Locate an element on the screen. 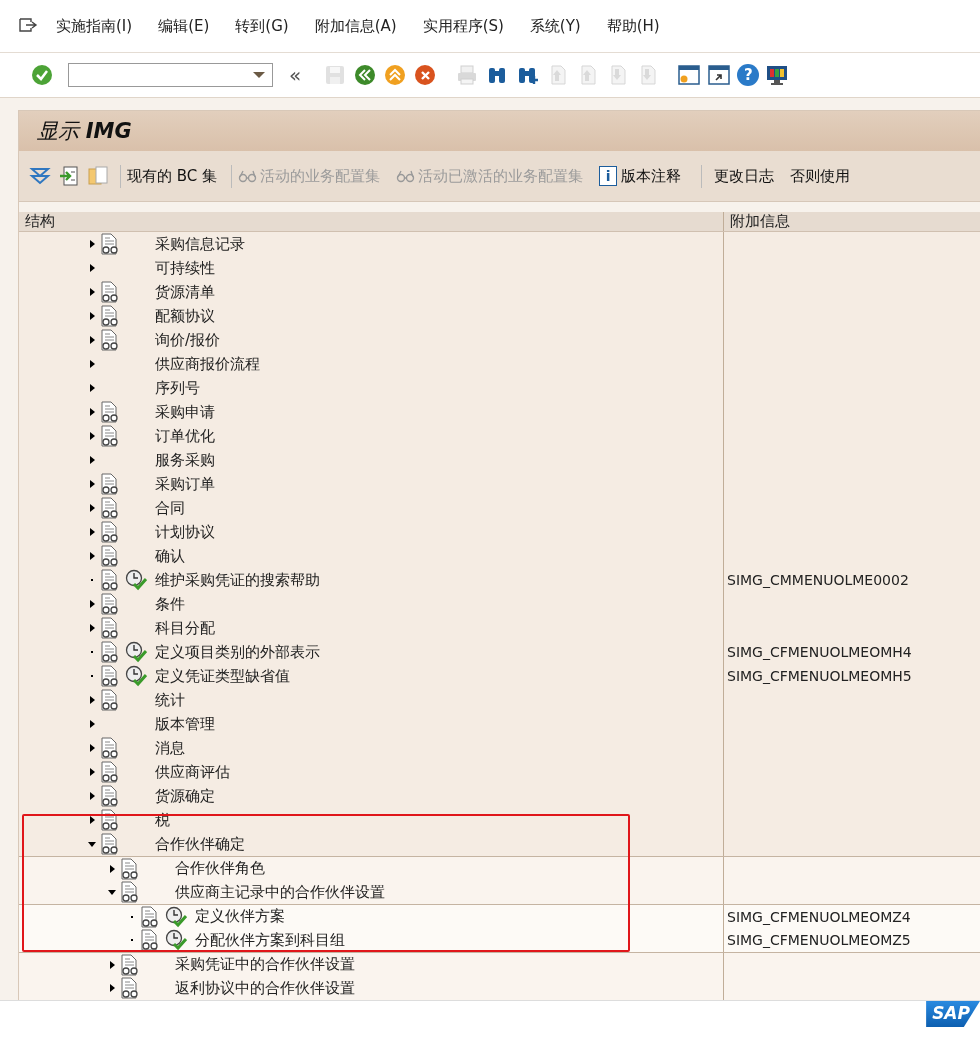 This screenshot has width=980, height=1037. tree-node: 可持续性 is located at coordinates (185, 268).